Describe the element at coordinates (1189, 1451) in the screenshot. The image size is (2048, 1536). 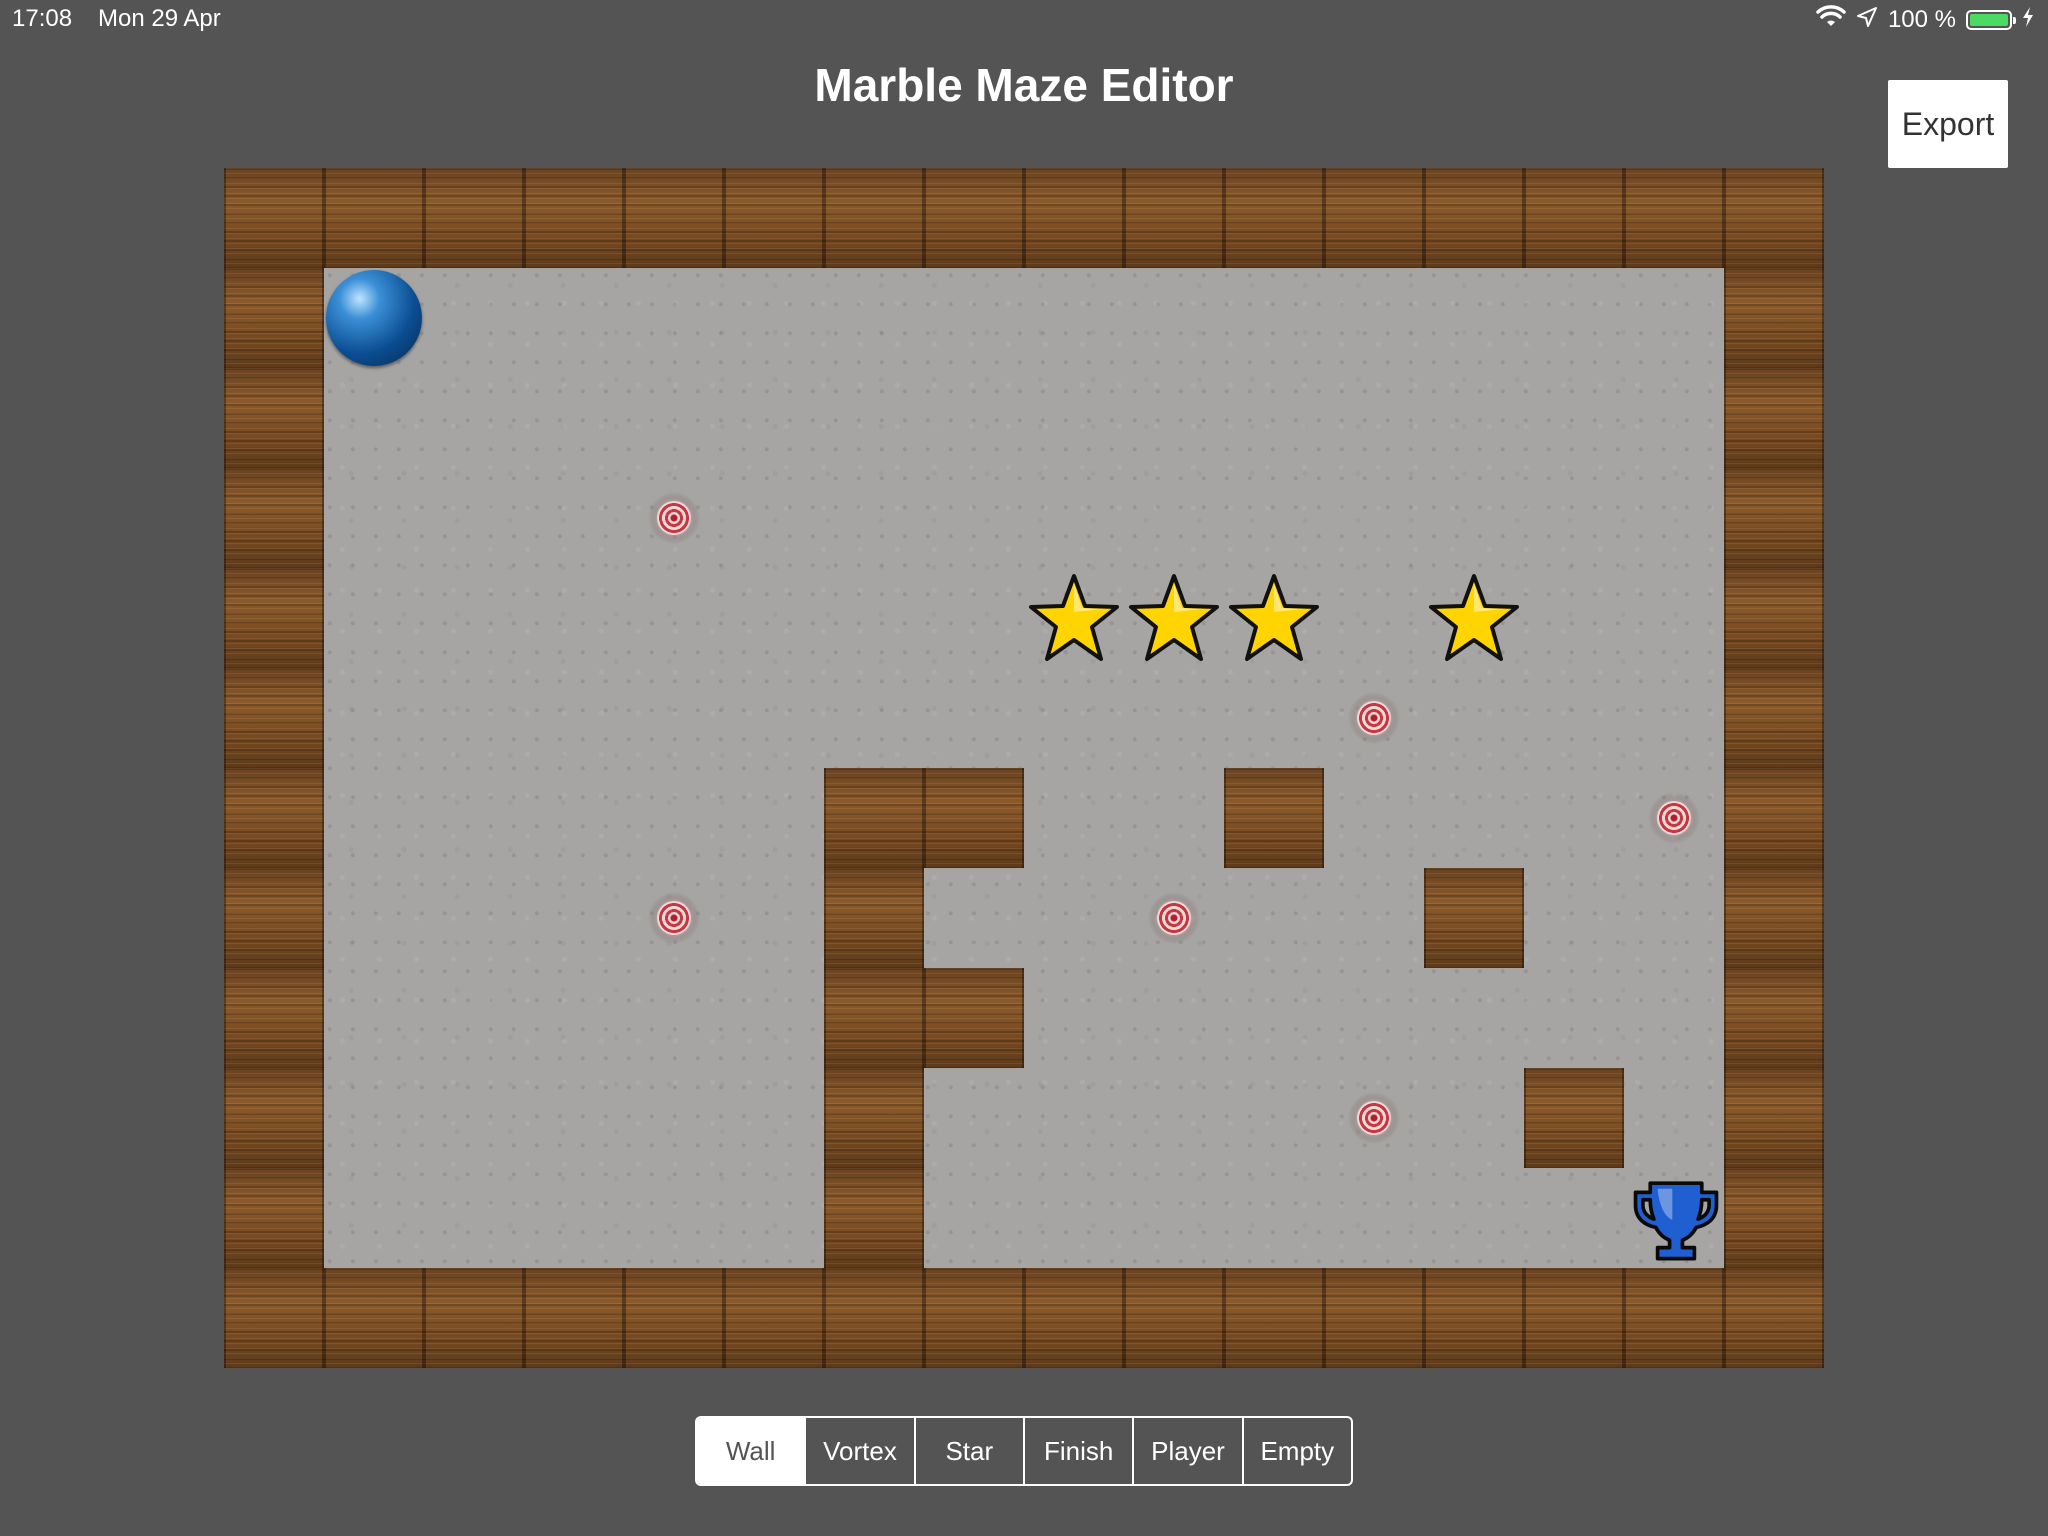
I see `tool-segment-player: Player` at that location.